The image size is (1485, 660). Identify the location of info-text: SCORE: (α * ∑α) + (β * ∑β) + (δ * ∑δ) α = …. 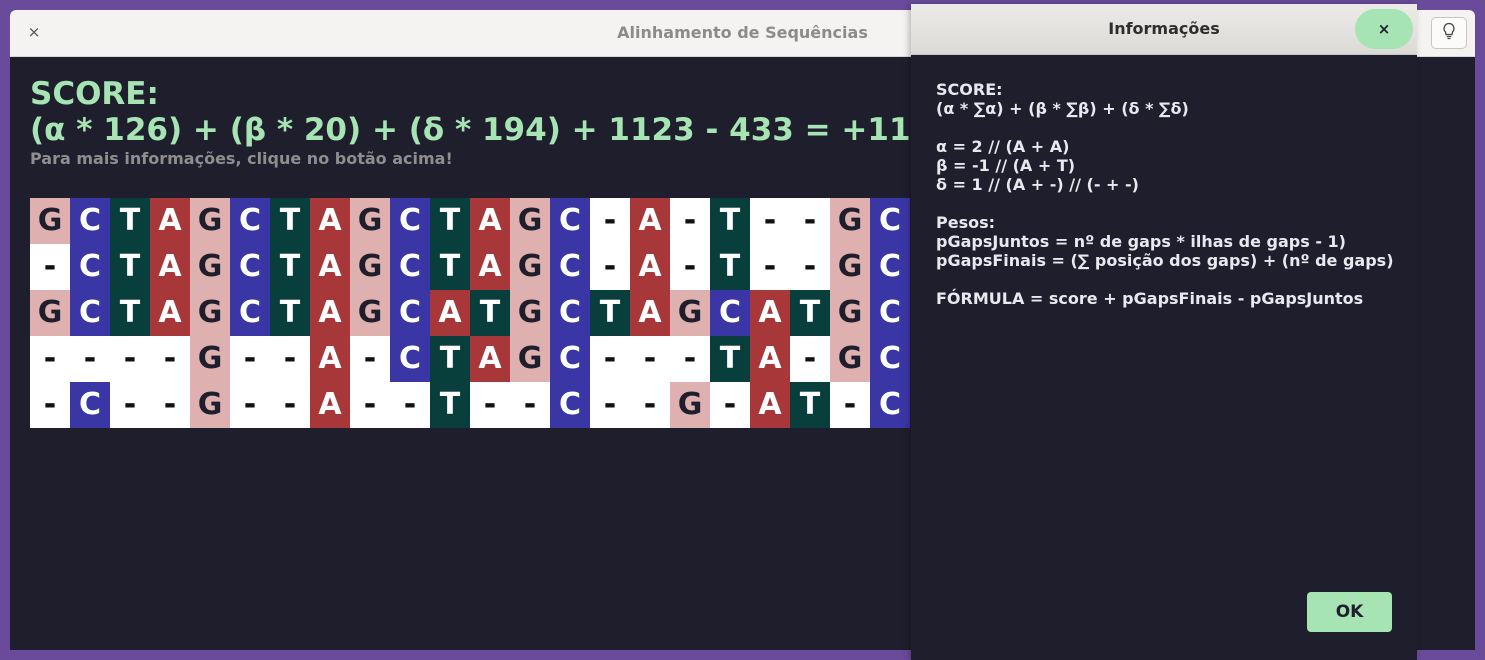
(1171, 194).